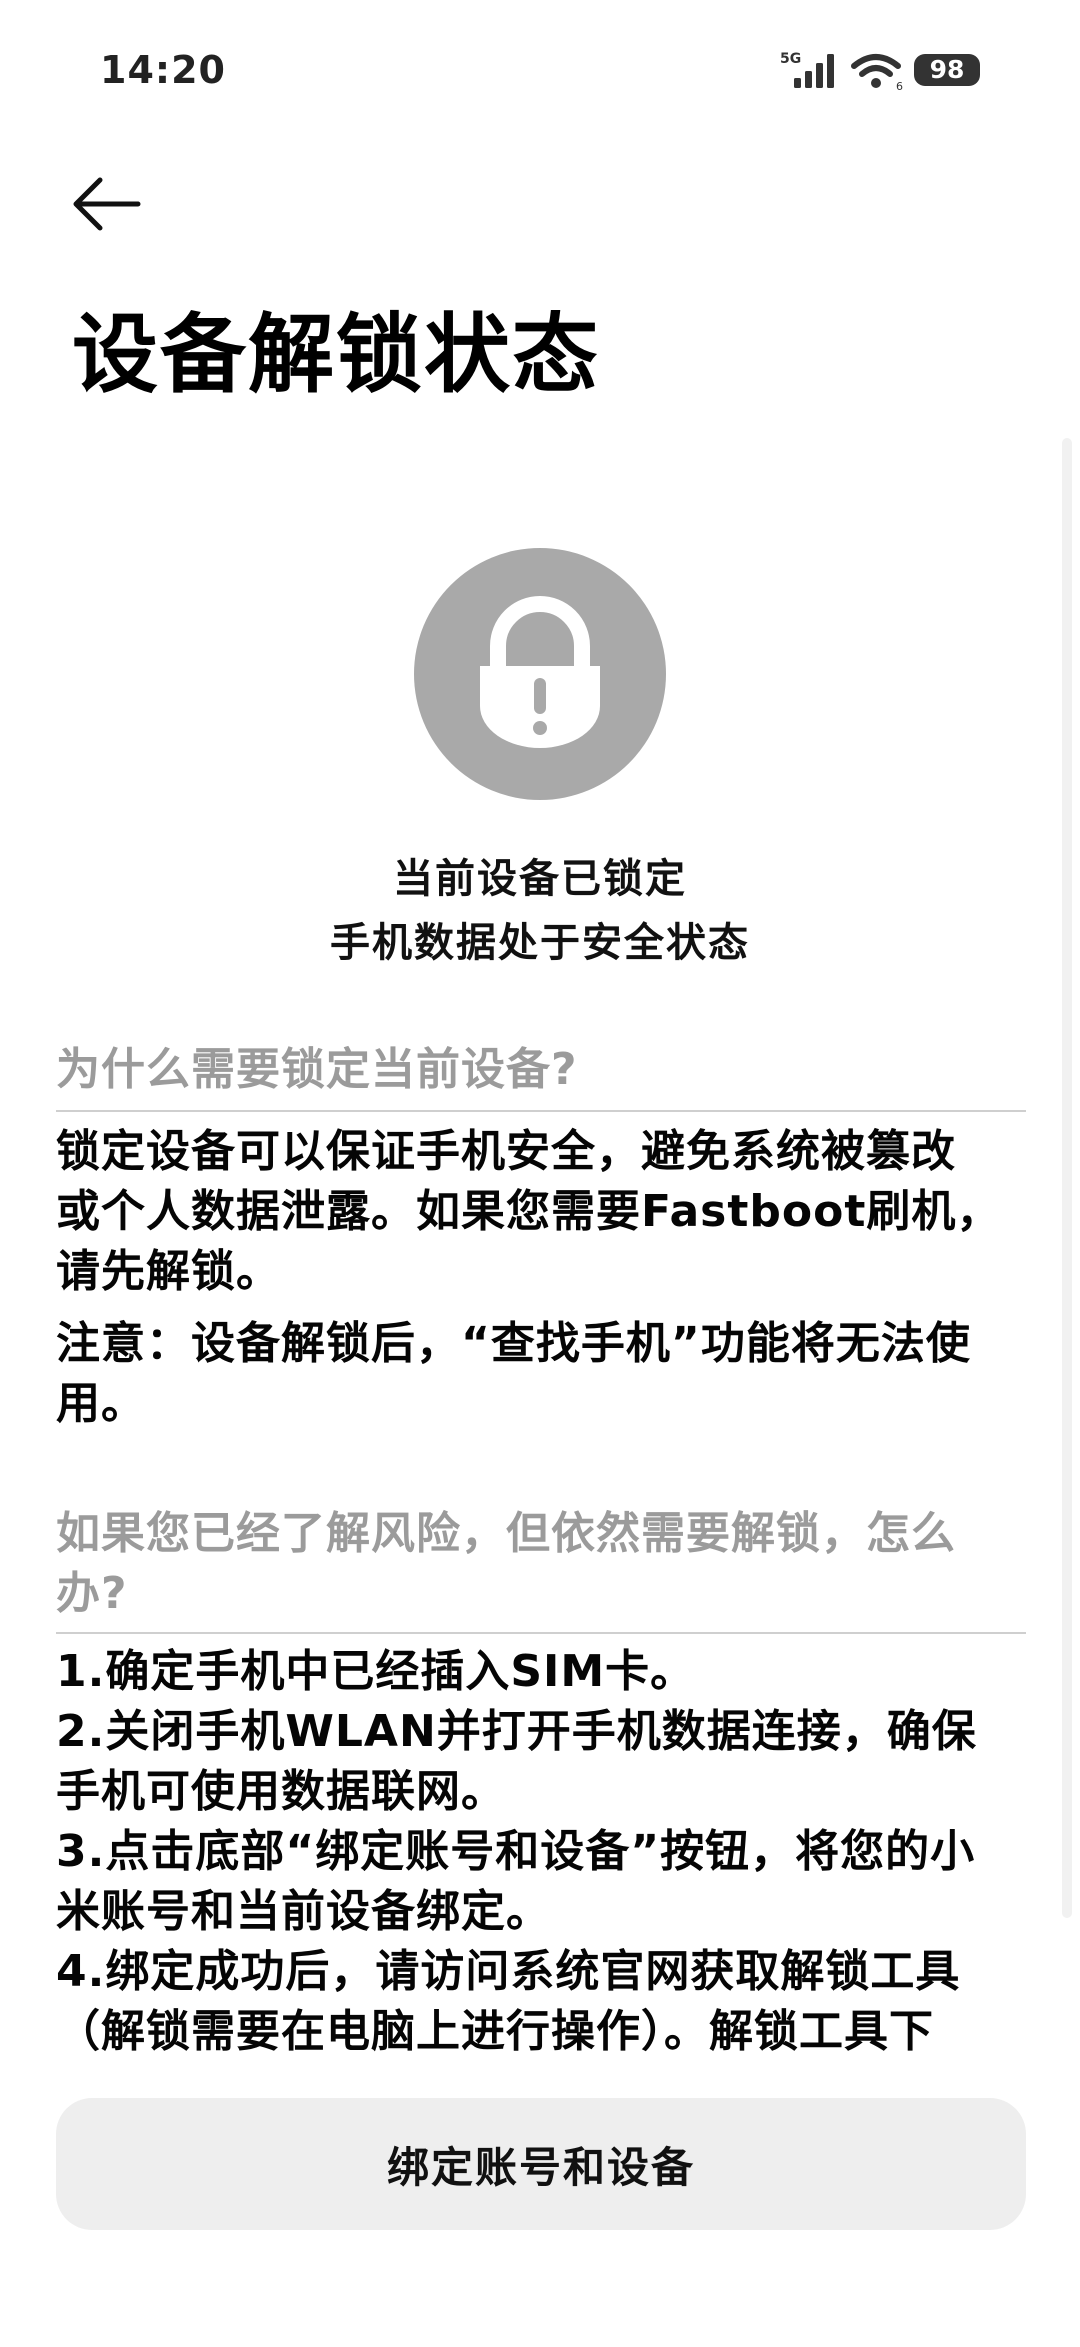 The height and width of the screenshot is (2347, 1080). What do you see at coordinates (92, 1593) in the screenshot?
I see `section-heading-line: 办?` at bounding box center [92, 1593].